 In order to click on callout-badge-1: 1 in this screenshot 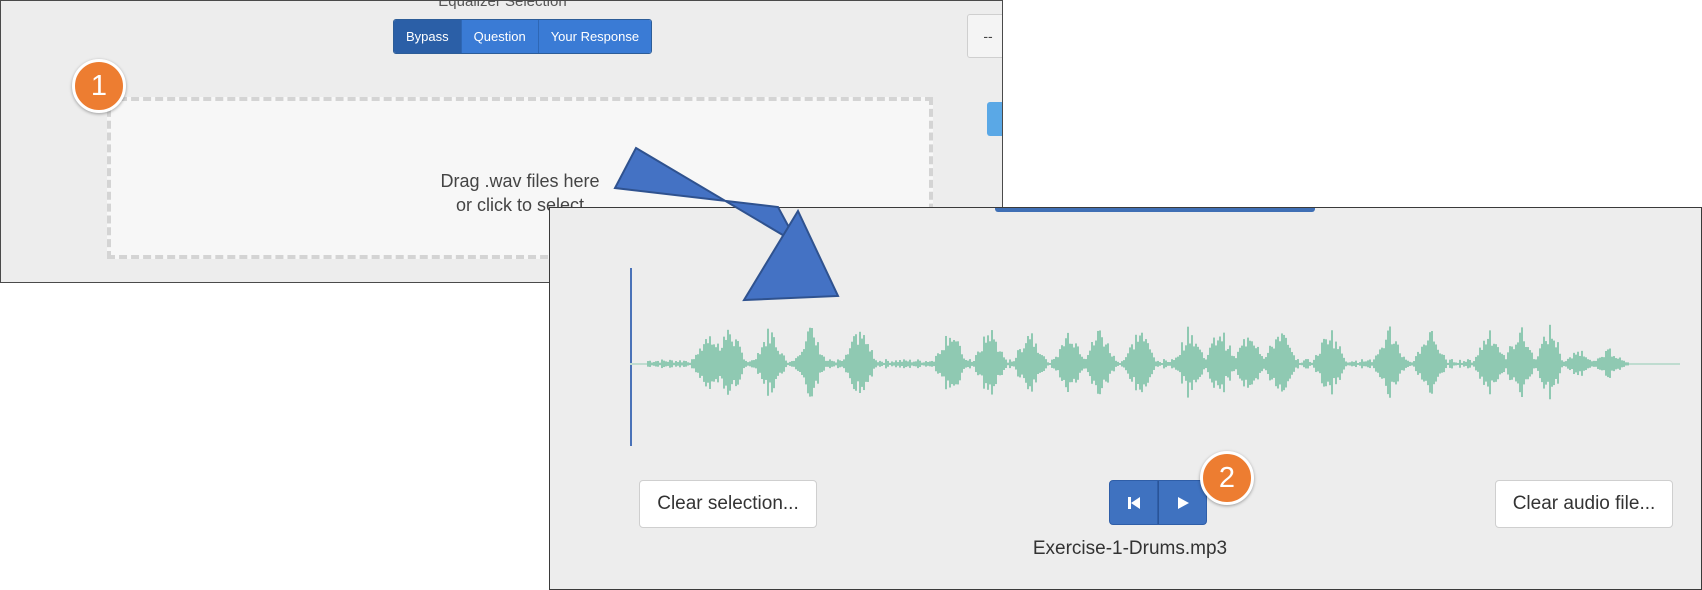, I will do `click(99, 86)`.